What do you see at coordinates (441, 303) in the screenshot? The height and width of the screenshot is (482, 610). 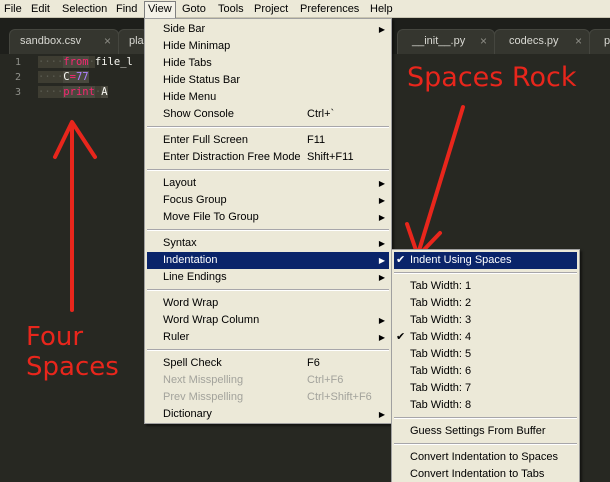 I see `menu-item-label: Tab Width: 2` at bounding box center [441, 303].